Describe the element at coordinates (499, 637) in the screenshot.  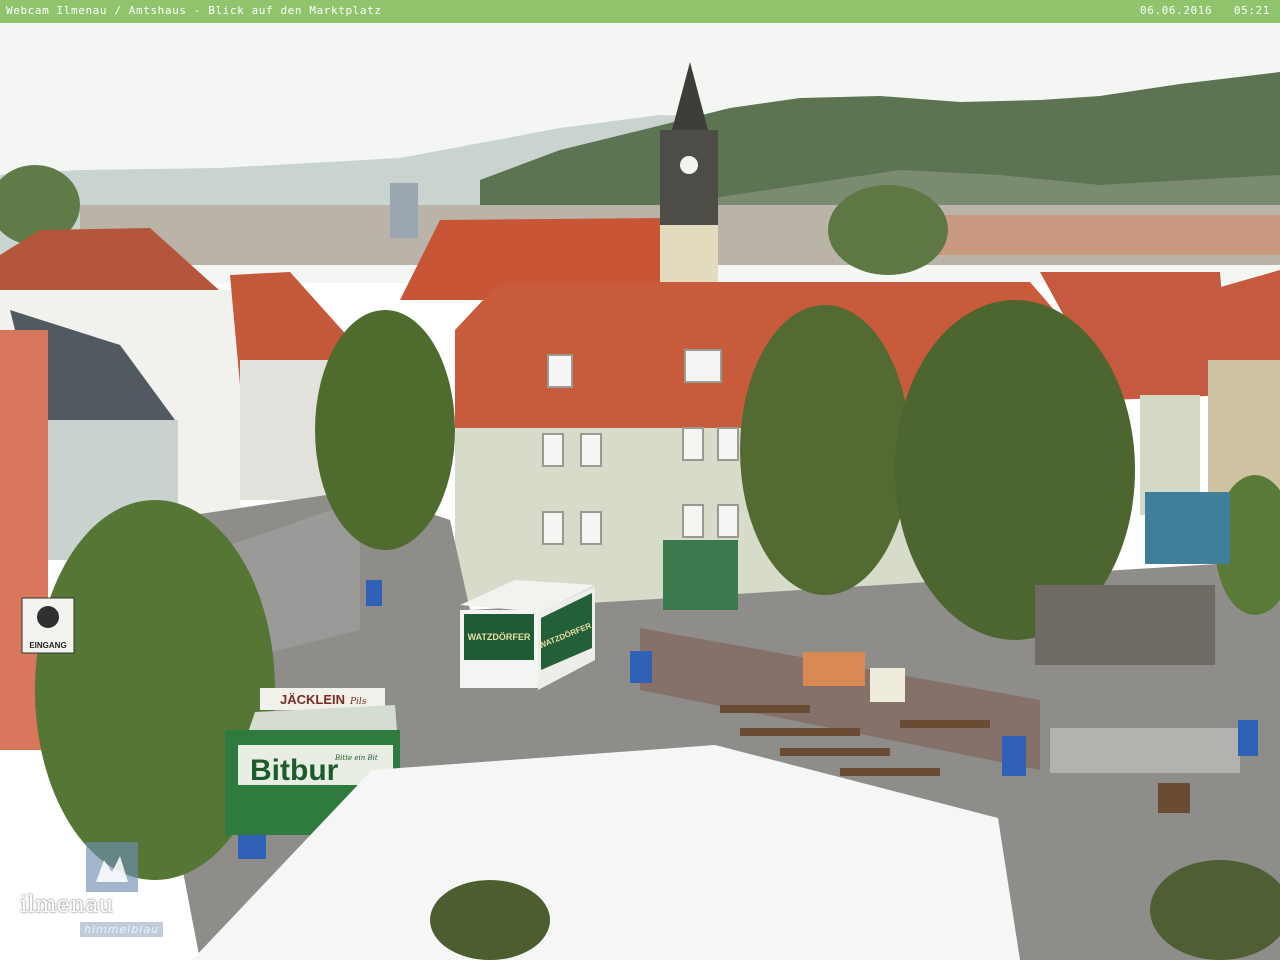
I see `trailer-brand-sign: WATZDÖRFER` at that location.